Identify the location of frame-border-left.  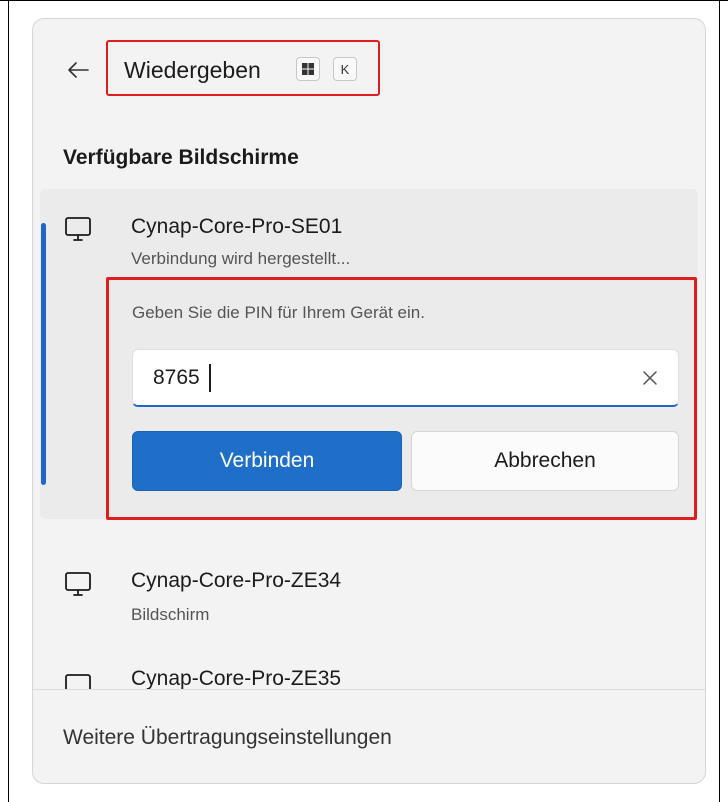
(8, 401).